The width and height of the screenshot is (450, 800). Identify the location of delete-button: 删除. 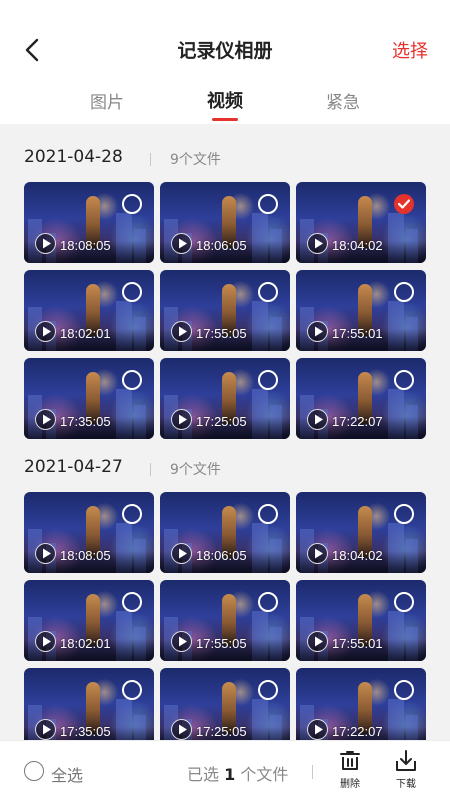
(350, 769).